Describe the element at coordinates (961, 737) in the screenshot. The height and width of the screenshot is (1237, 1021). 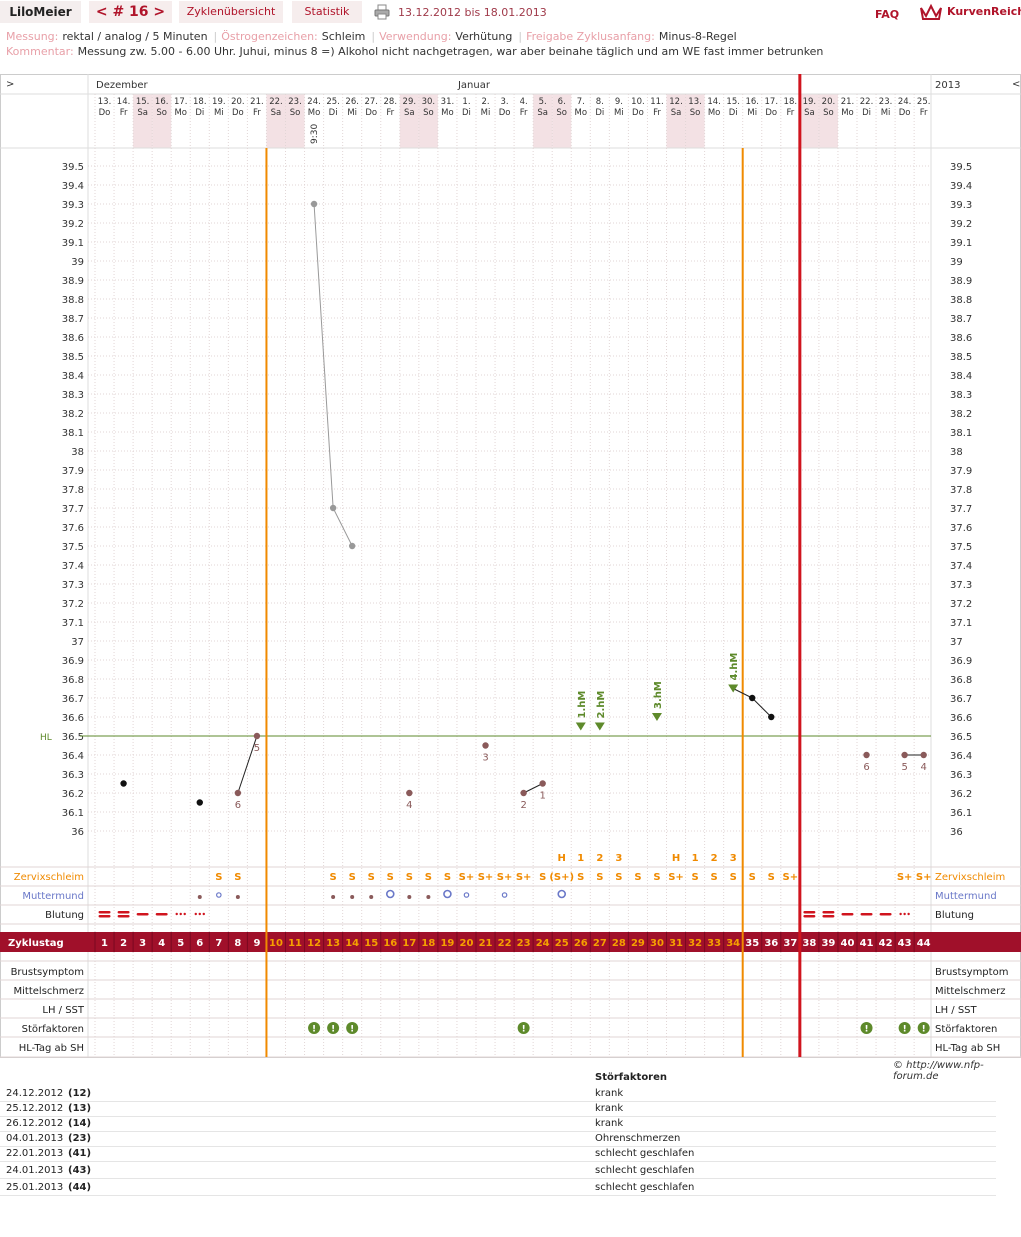
I see `y-tick-right: 36.5` at that location.